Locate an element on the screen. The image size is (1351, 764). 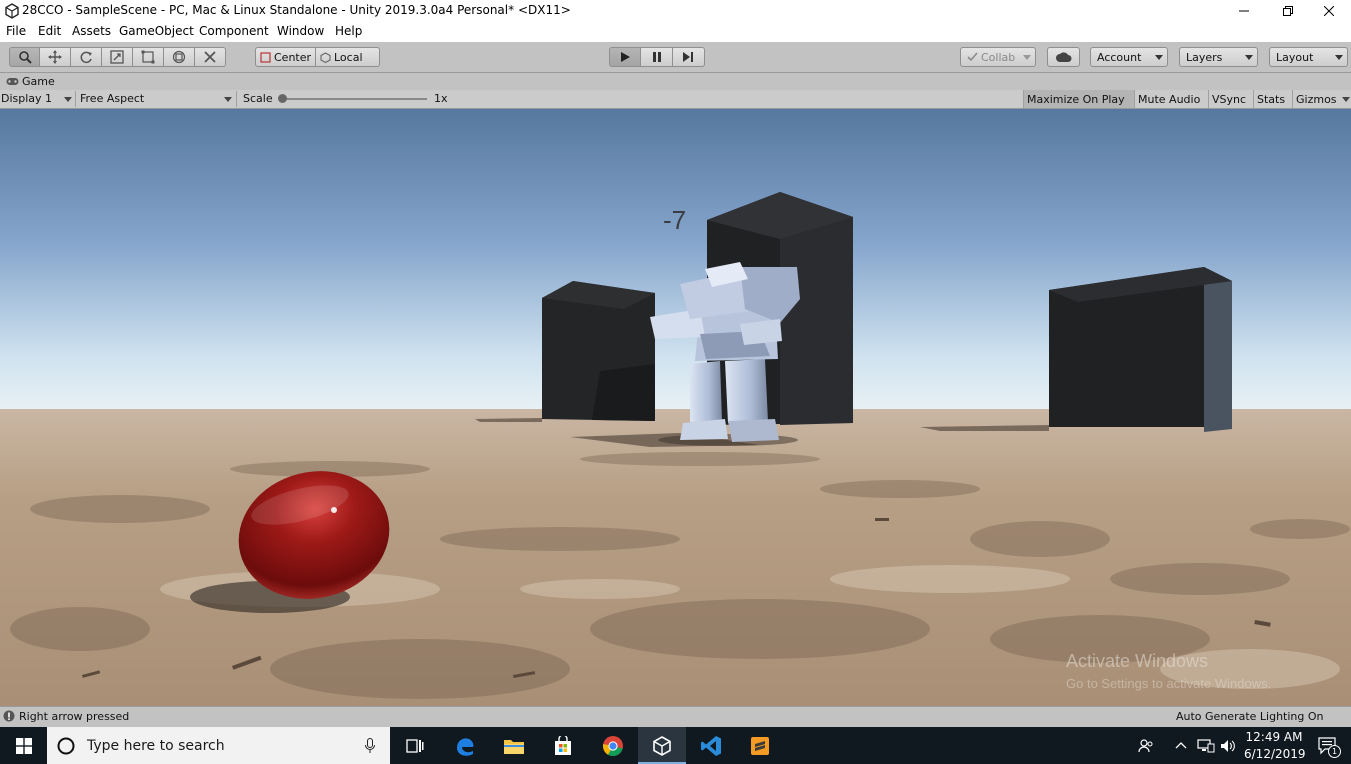
menu-help: Help is located at coordinates (348, 31).